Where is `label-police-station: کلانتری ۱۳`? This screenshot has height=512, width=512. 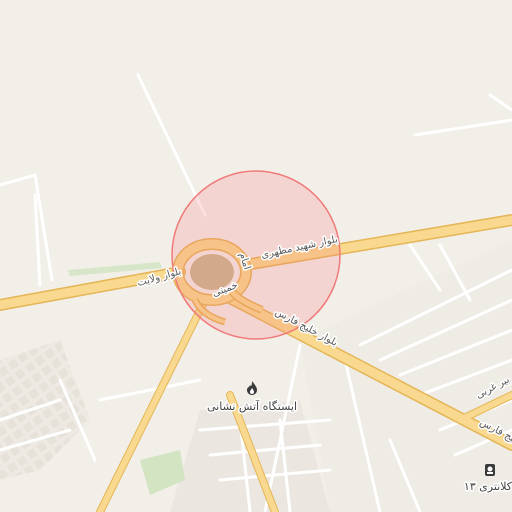 label-police-station: کلانتری ۱۳ is located at coordinates (488, 486).